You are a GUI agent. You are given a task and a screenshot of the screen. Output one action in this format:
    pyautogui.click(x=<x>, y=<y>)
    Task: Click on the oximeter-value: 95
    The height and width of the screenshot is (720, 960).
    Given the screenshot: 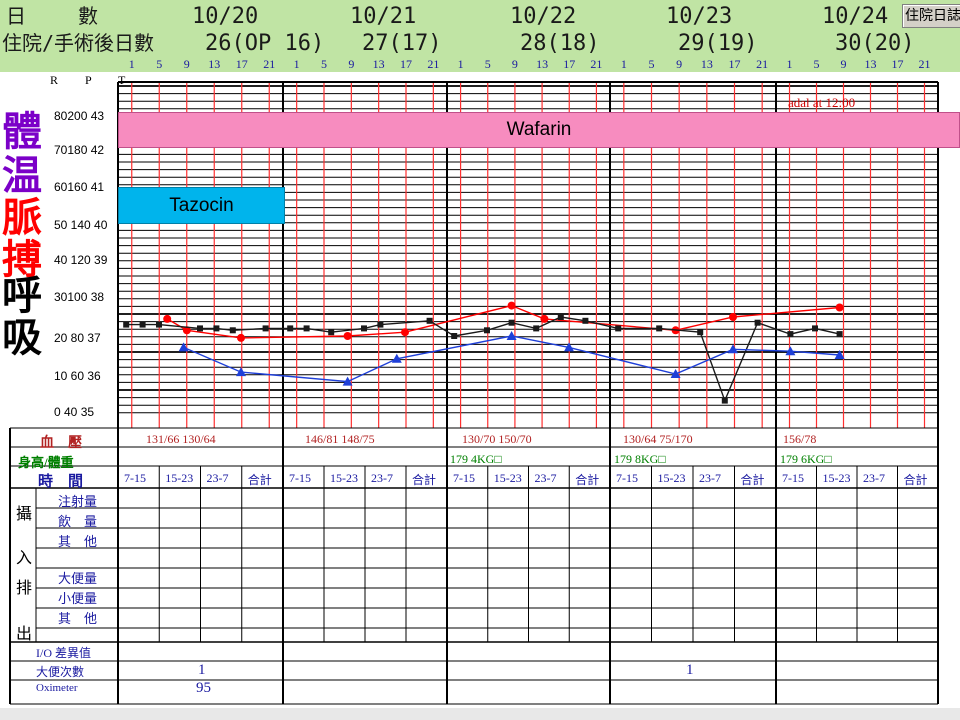 What is the action you would take?
    pyautogui.click(x=203, y=688)
    